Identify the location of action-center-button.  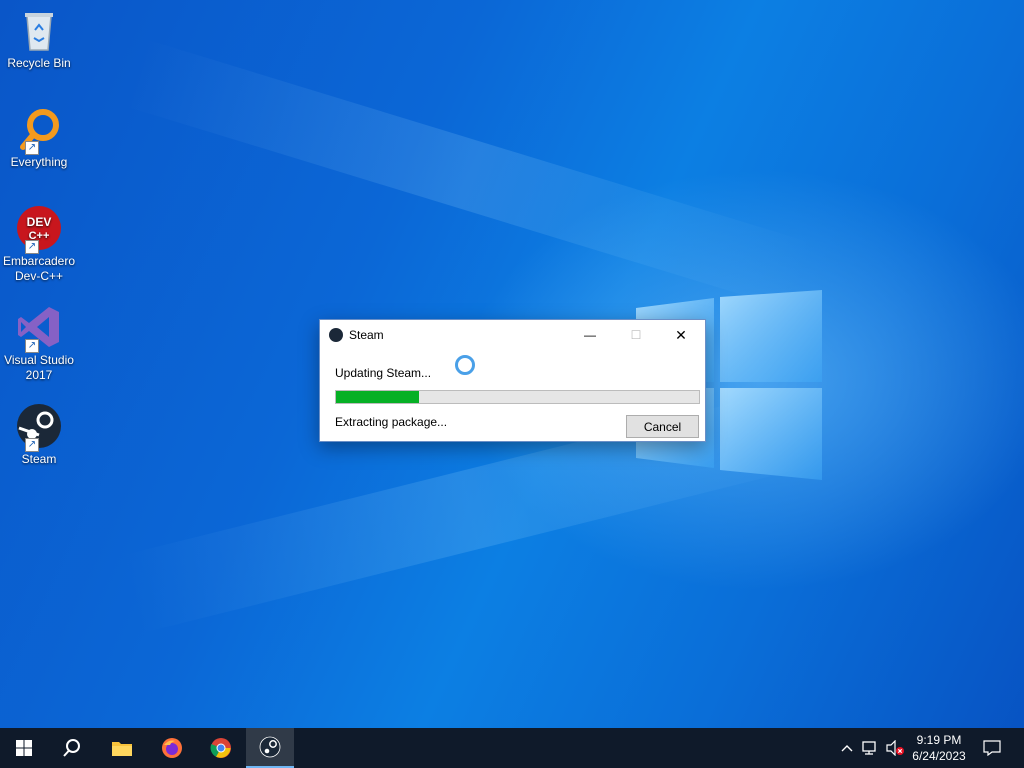
(992, 748).